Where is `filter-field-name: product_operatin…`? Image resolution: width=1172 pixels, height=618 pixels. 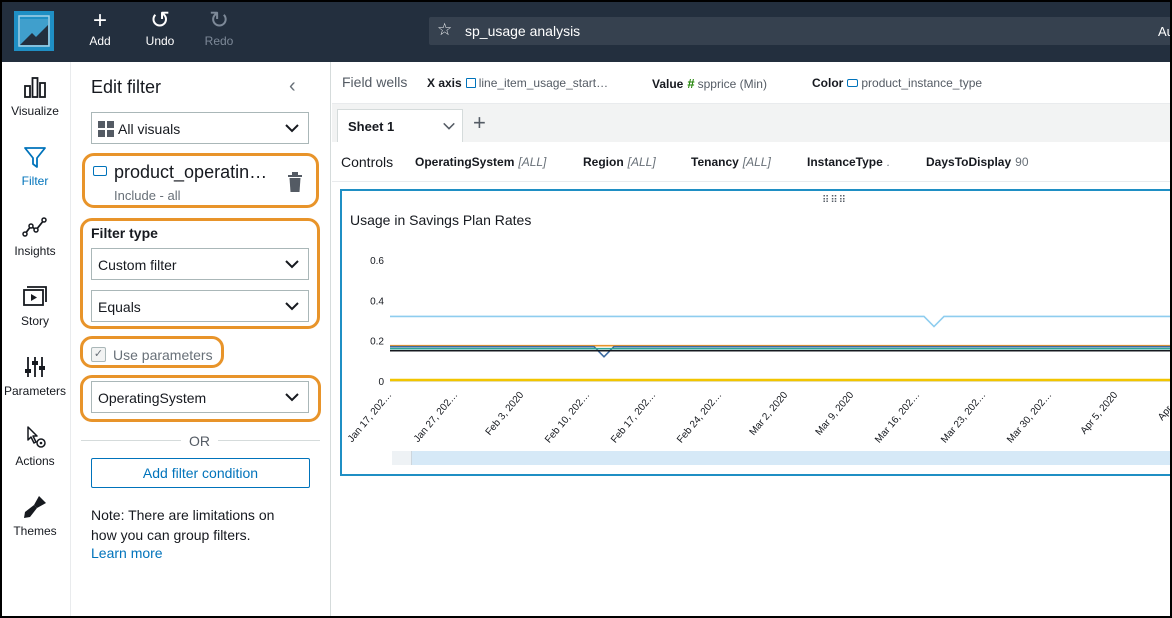 filter-field-name: product_operatin… is located at coordinates (191, 172).